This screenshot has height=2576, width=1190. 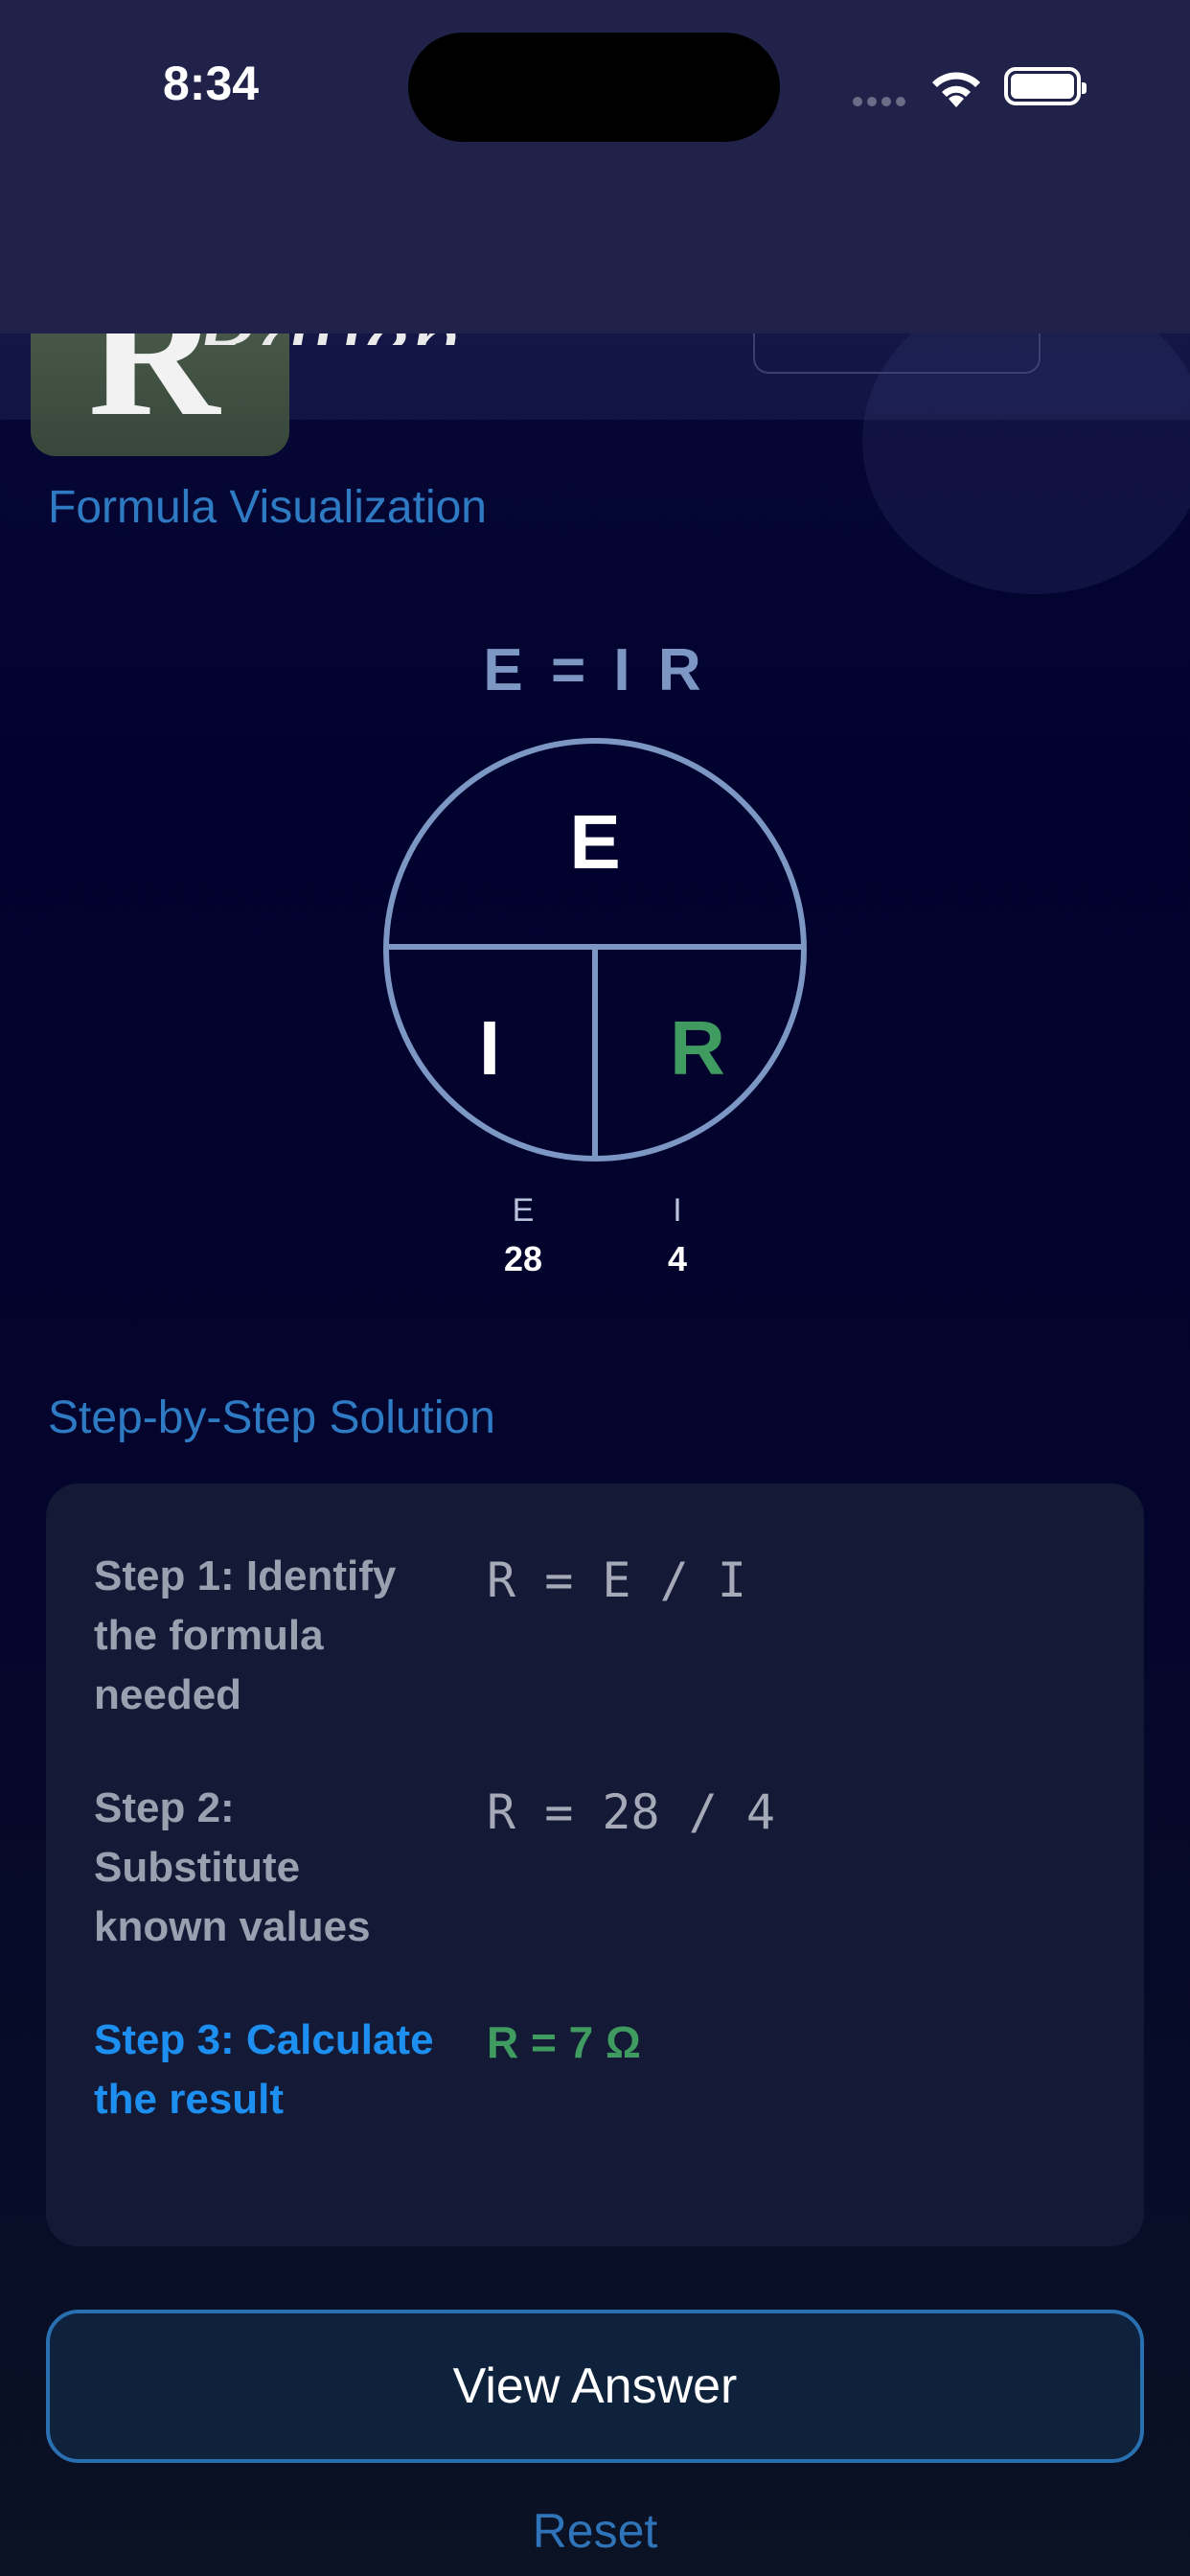 What do you see at coordinates (956, 90) in the screenshot?
I see `wifi-icon` at bounding box center [956, 90].